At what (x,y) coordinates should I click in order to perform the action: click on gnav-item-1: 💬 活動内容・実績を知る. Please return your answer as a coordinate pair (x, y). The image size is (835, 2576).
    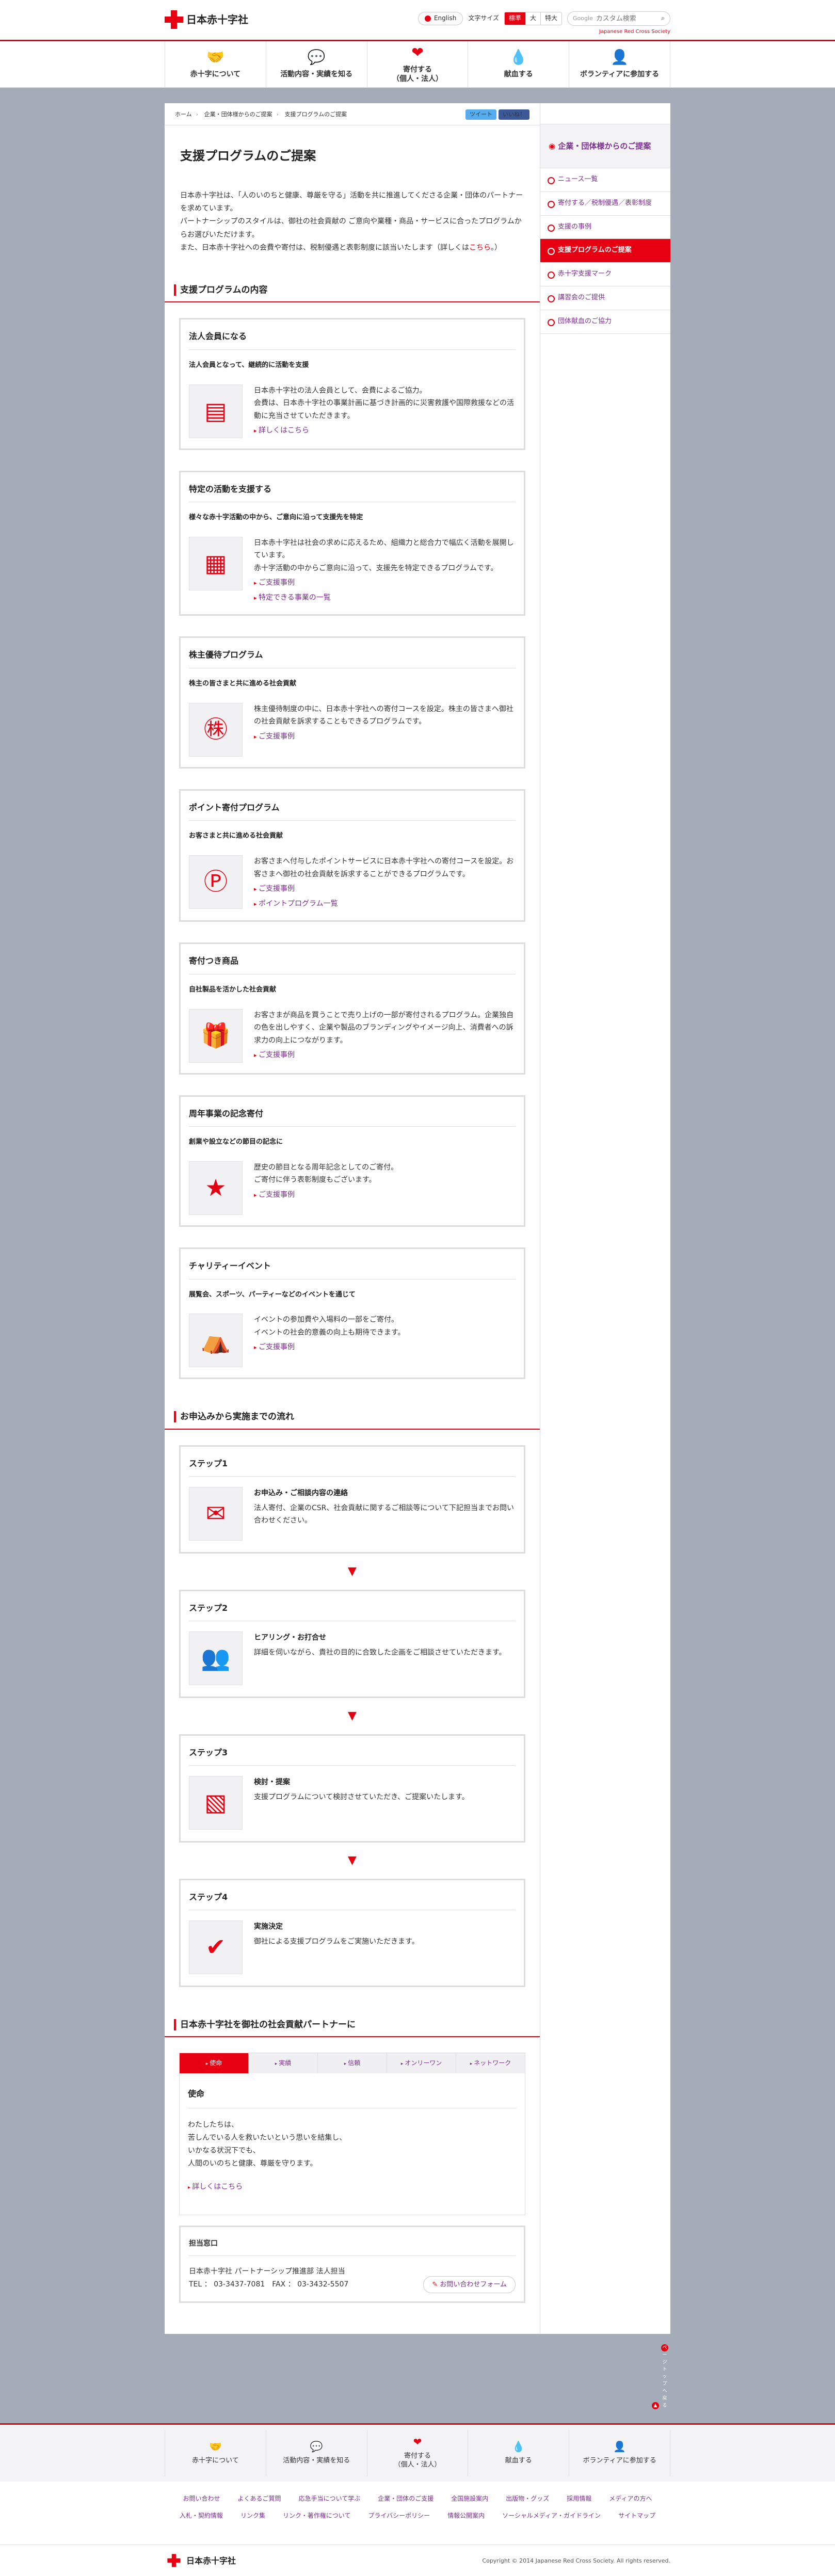
    Looking at the image, I should click on (316, 64).